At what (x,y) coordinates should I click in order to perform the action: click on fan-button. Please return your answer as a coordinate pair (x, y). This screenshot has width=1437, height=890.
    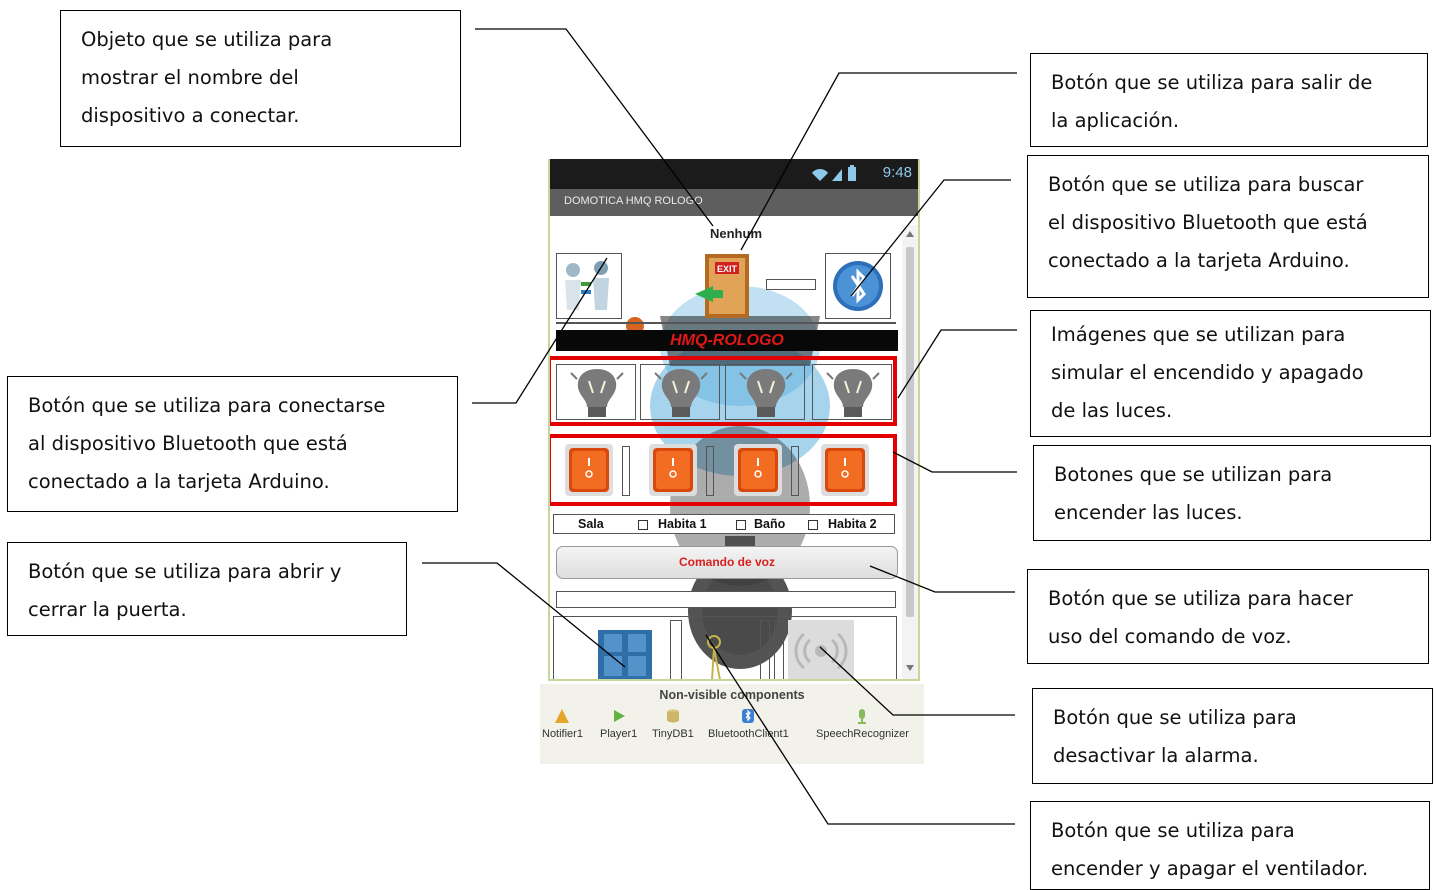
    Looking at the image, I should click on (721, 649).